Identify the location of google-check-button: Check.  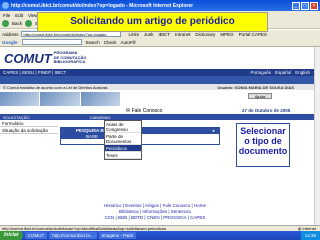
(110, 42).